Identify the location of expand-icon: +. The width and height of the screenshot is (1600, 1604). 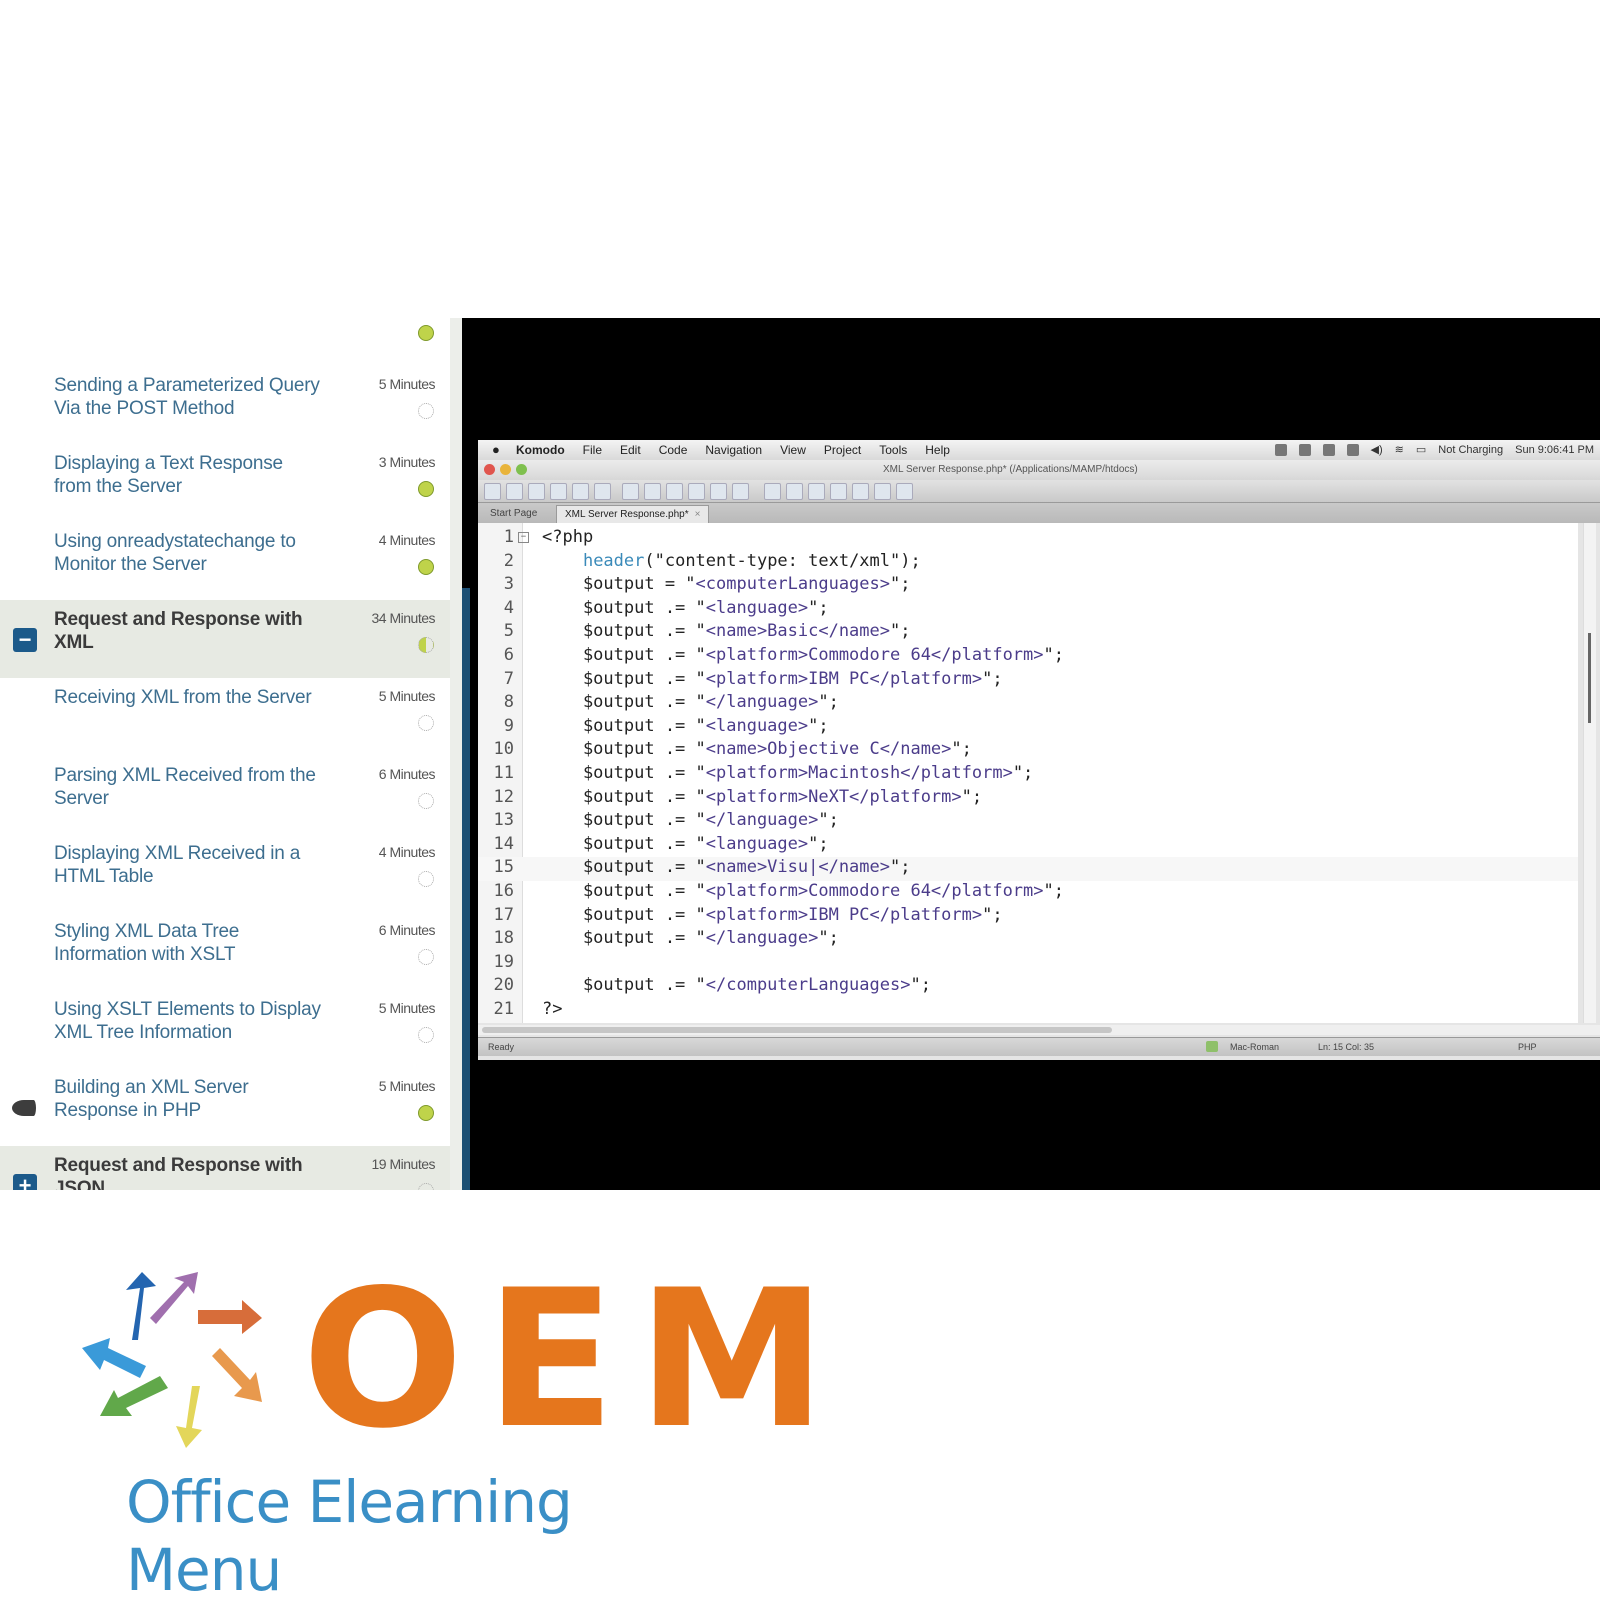
(25, 1182).